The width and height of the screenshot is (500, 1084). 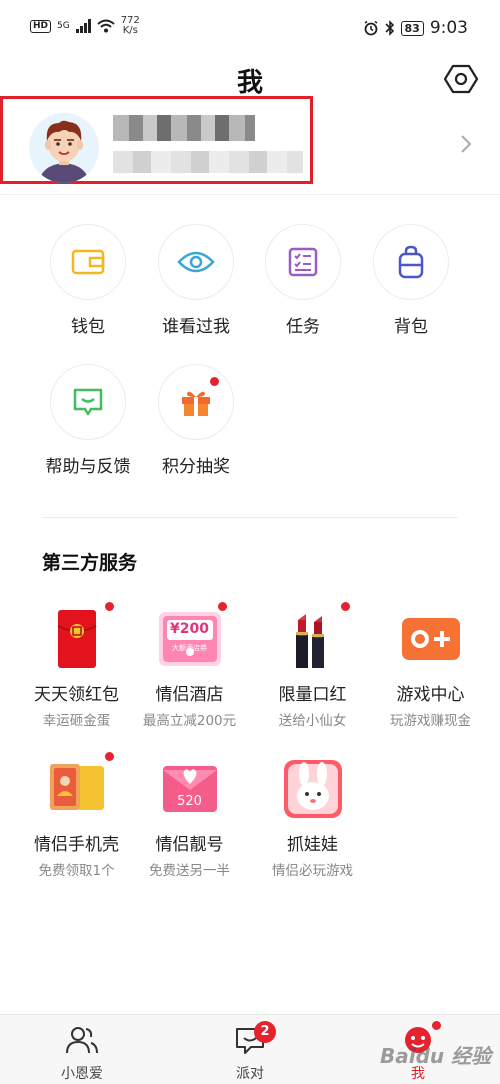 What do you see at coordinates (389, 28) in the screenshot?
I see `bluetooth-icon` at bounding box center [389, 28].